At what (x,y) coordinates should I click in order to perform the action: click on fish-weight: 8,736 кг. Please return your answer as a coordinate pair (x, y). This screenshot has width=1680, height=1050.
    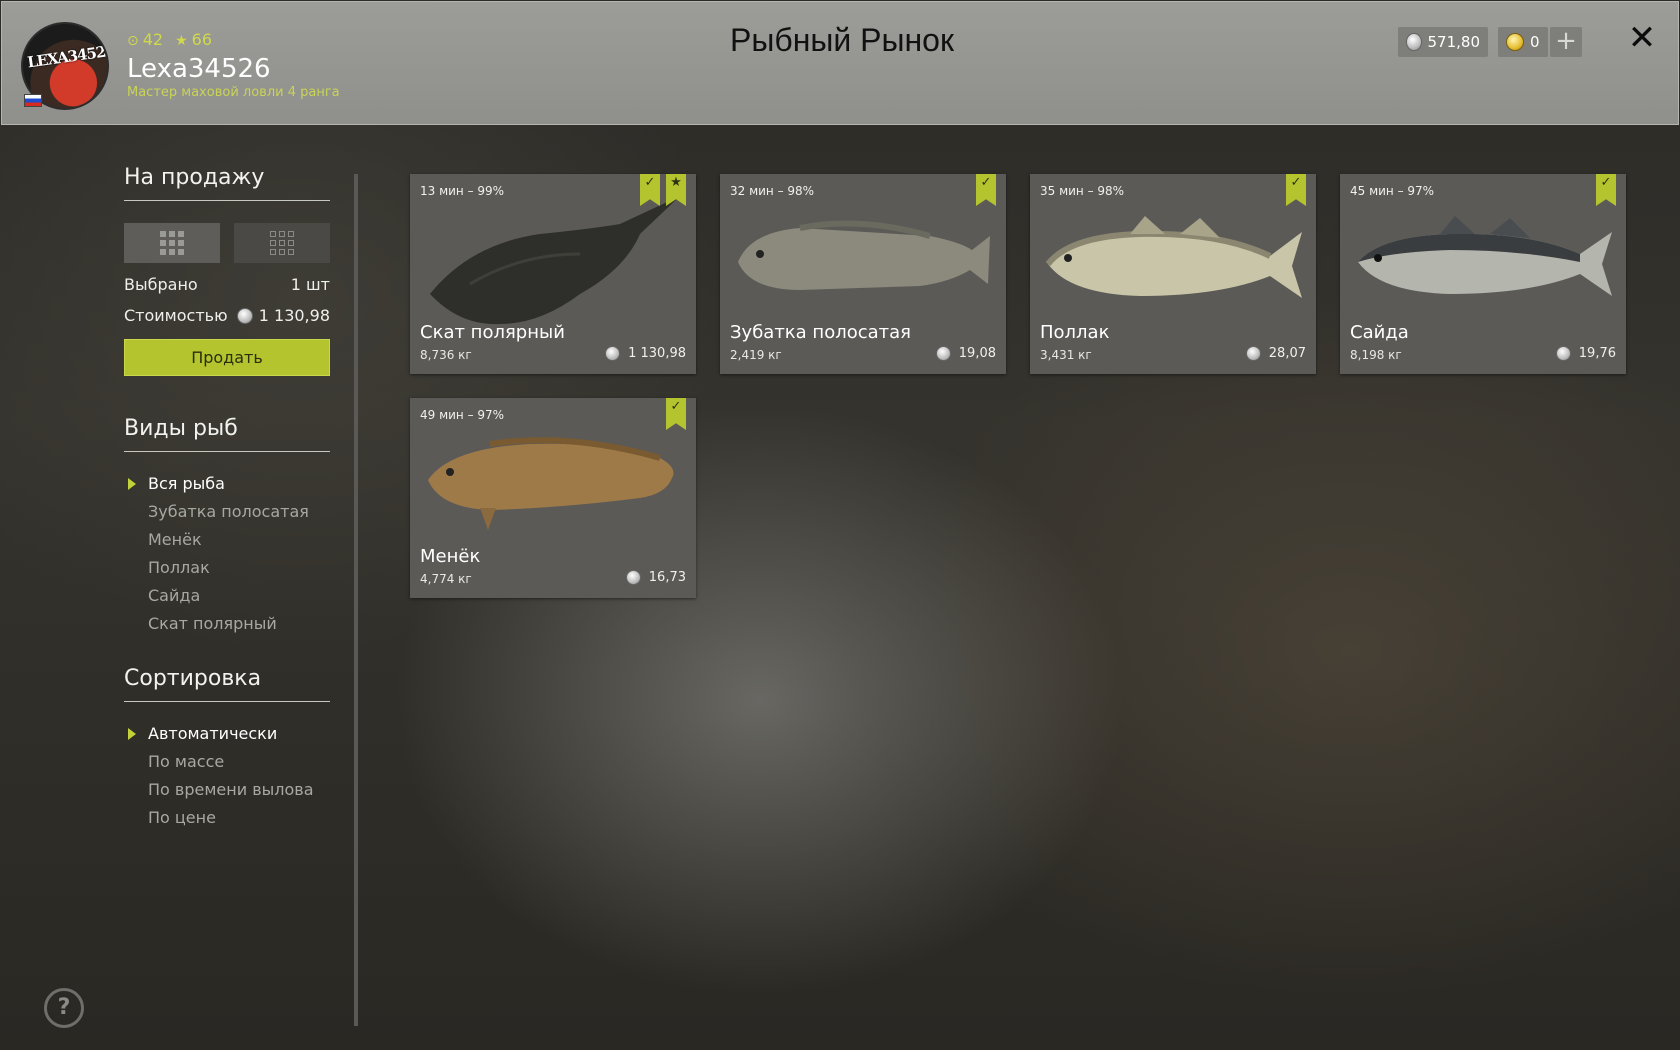
    Looking at the image, I should click on (446, 355).